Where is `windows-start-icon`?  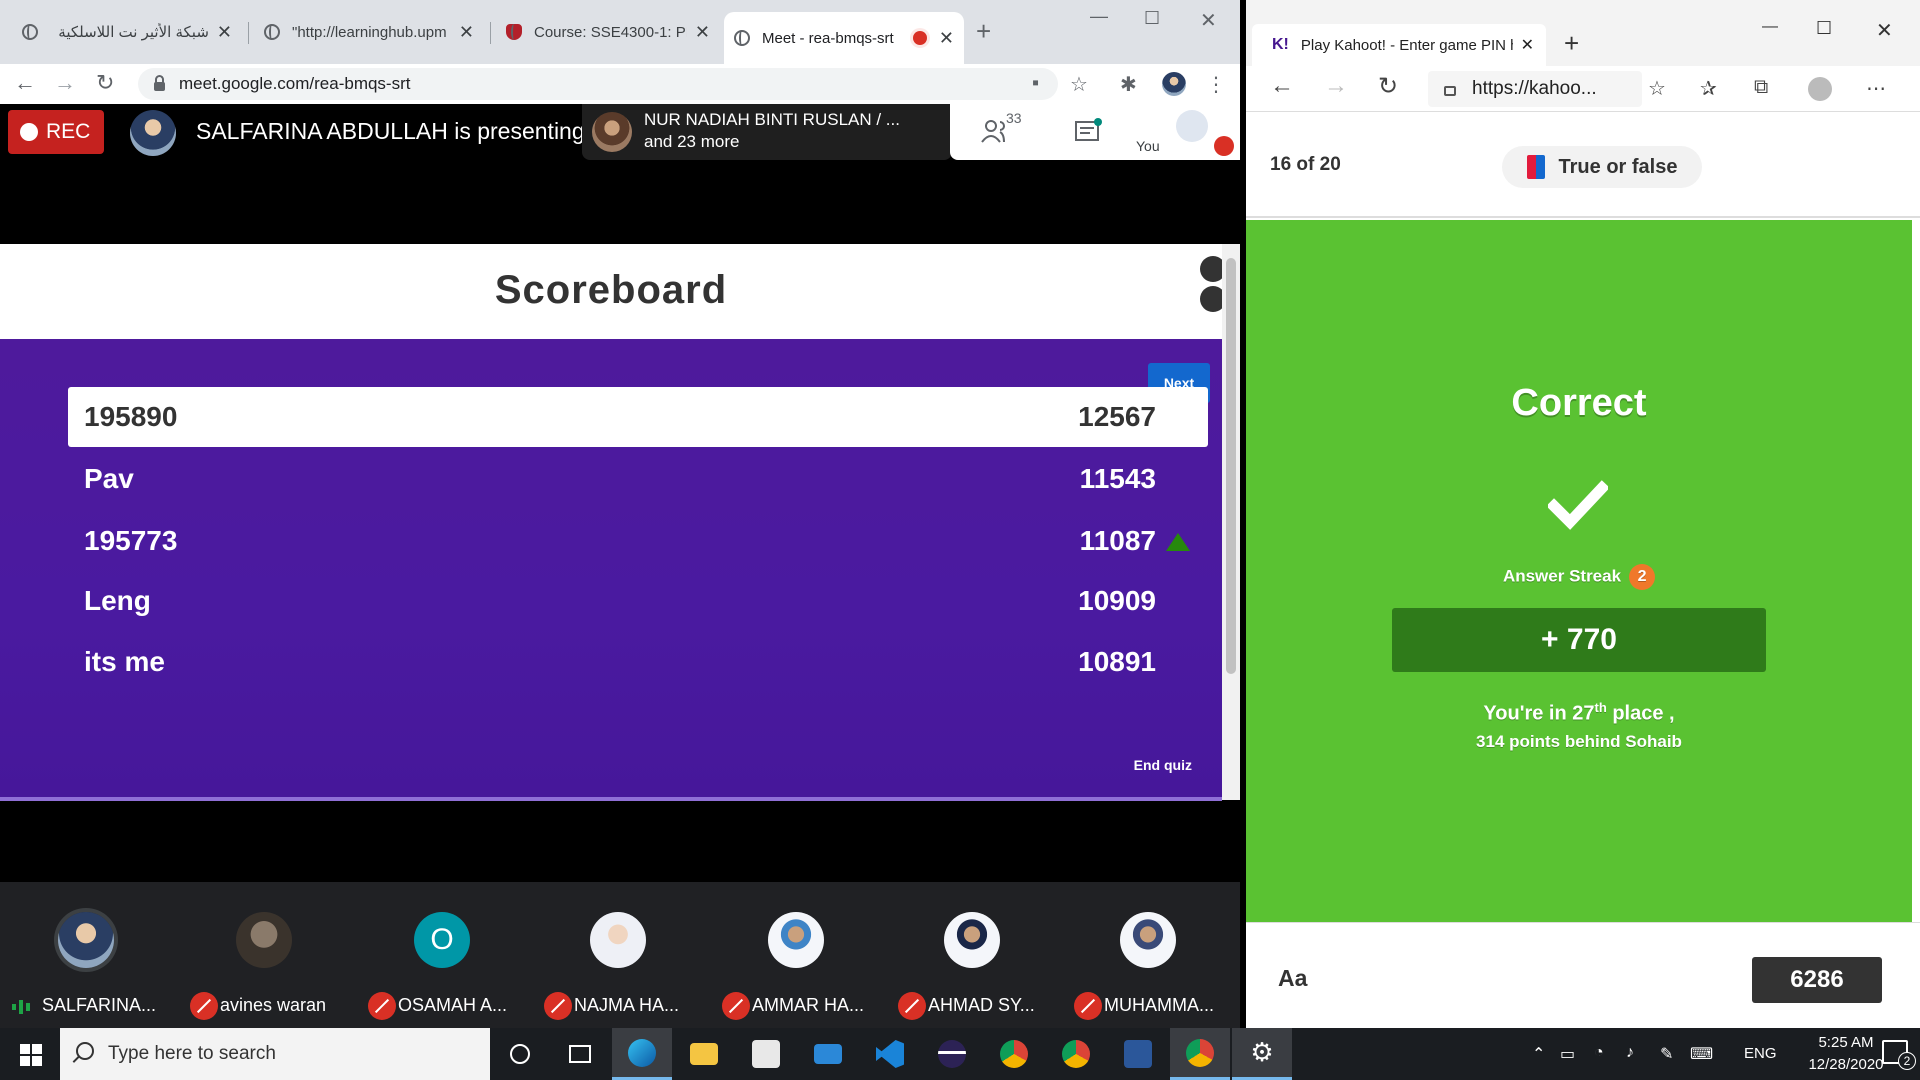
windows-start-icon is located at coordinates (31, 1055).